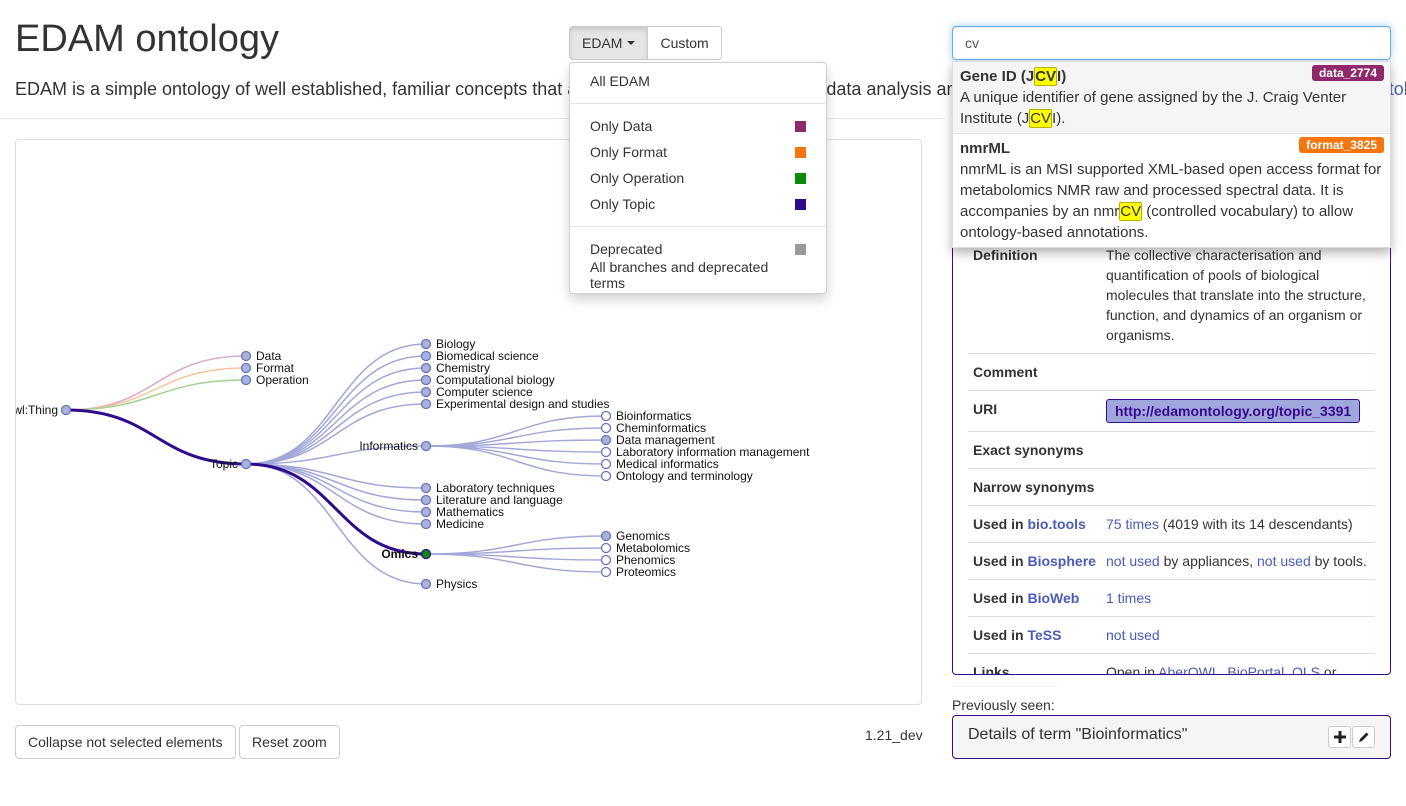  I want to click on tree-node-physics: Physics, so click(449, 584).